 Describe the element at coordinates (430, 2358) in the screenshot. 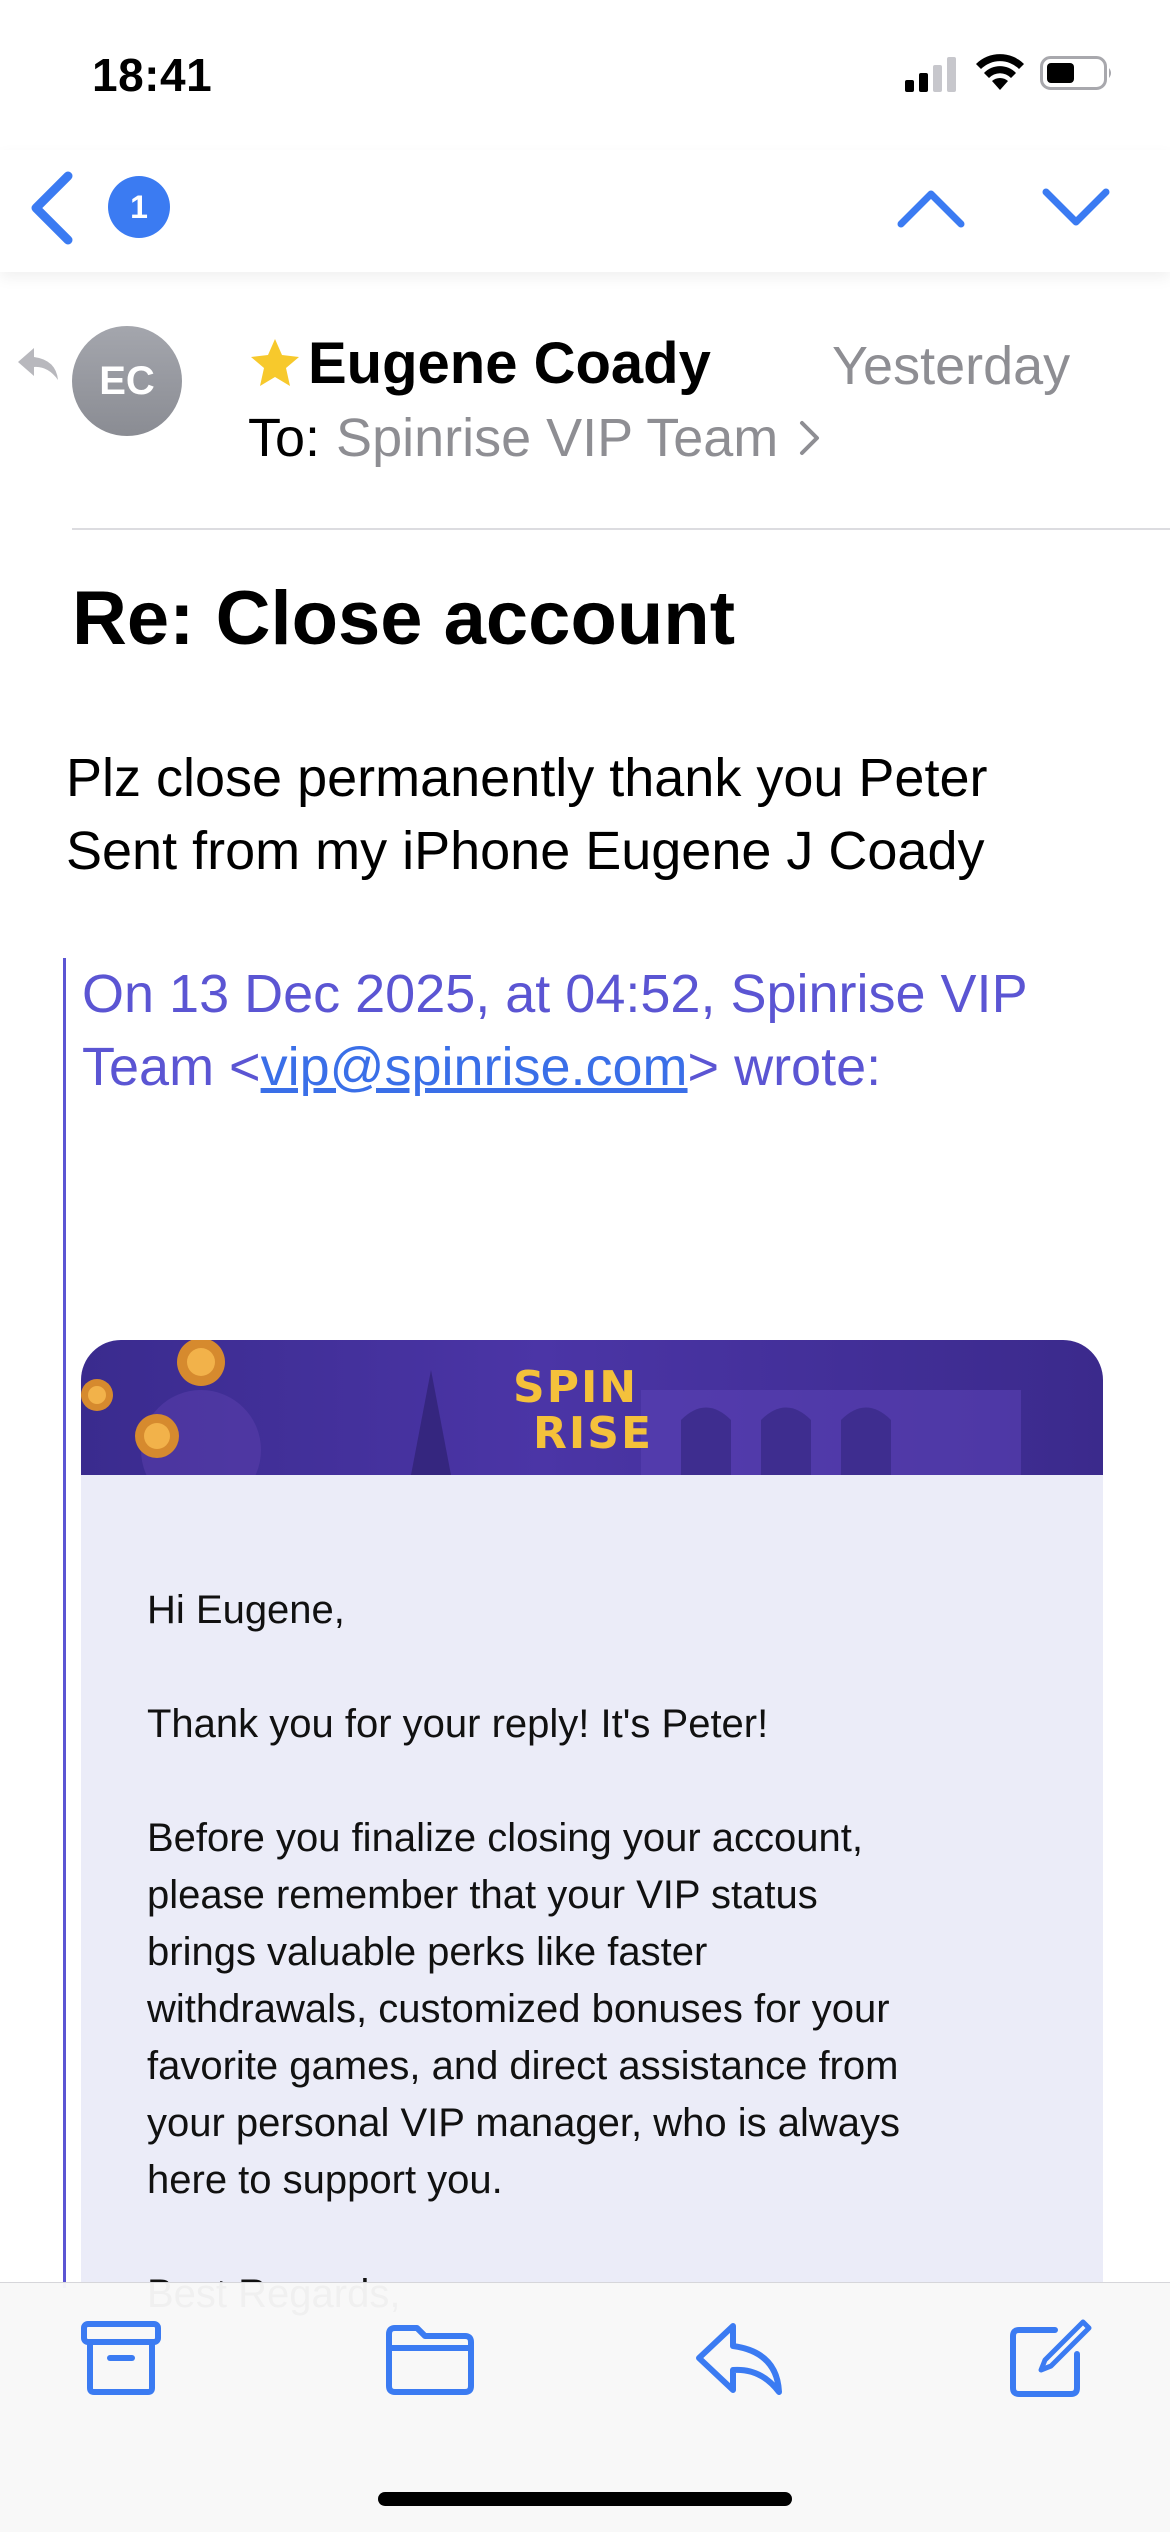

I see `folder-icon` at that location.